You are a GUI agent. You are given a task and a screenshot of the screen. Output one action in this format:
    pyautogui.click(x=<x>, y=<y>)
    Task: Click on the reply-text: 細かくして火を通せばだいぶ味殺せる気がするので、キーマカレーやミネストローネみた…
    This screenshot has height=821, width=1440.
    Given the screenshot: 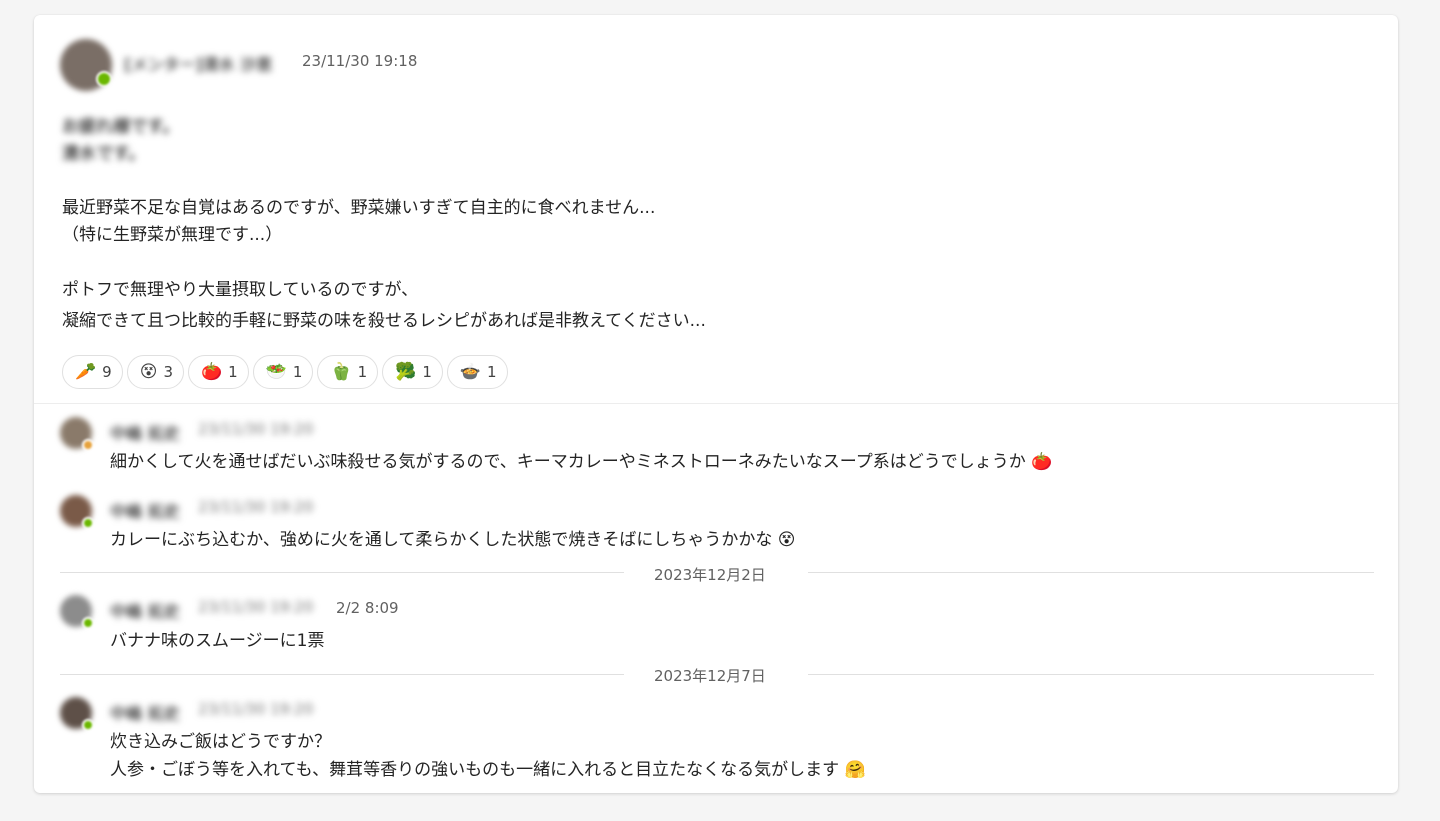 What is the action you would take?
    pyautogui.click(x=581, y=459)
    